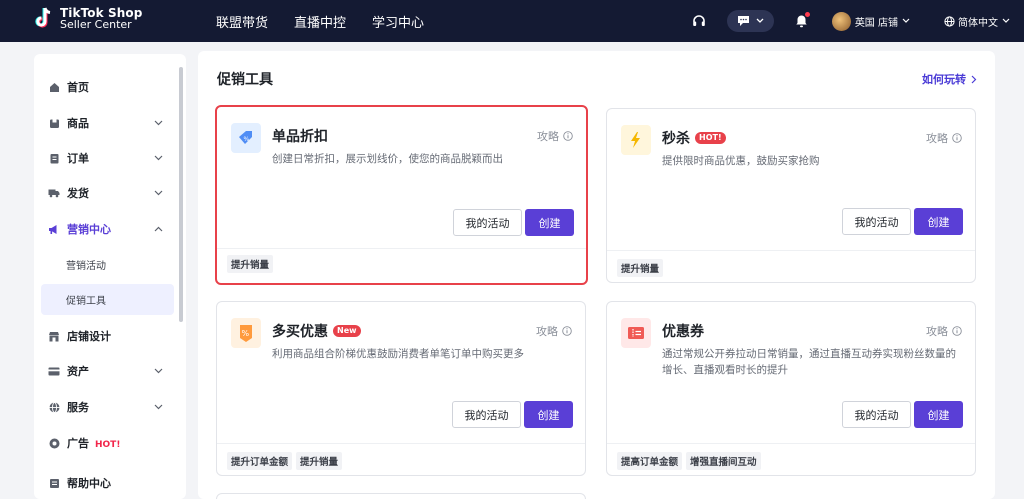 The width and height of the screenshot is (1024, 499). Describe the element at coordinates (93, 443) in the screenshot. I see `sidebar-item-label-wrap: 广告 HOT!` at that location.